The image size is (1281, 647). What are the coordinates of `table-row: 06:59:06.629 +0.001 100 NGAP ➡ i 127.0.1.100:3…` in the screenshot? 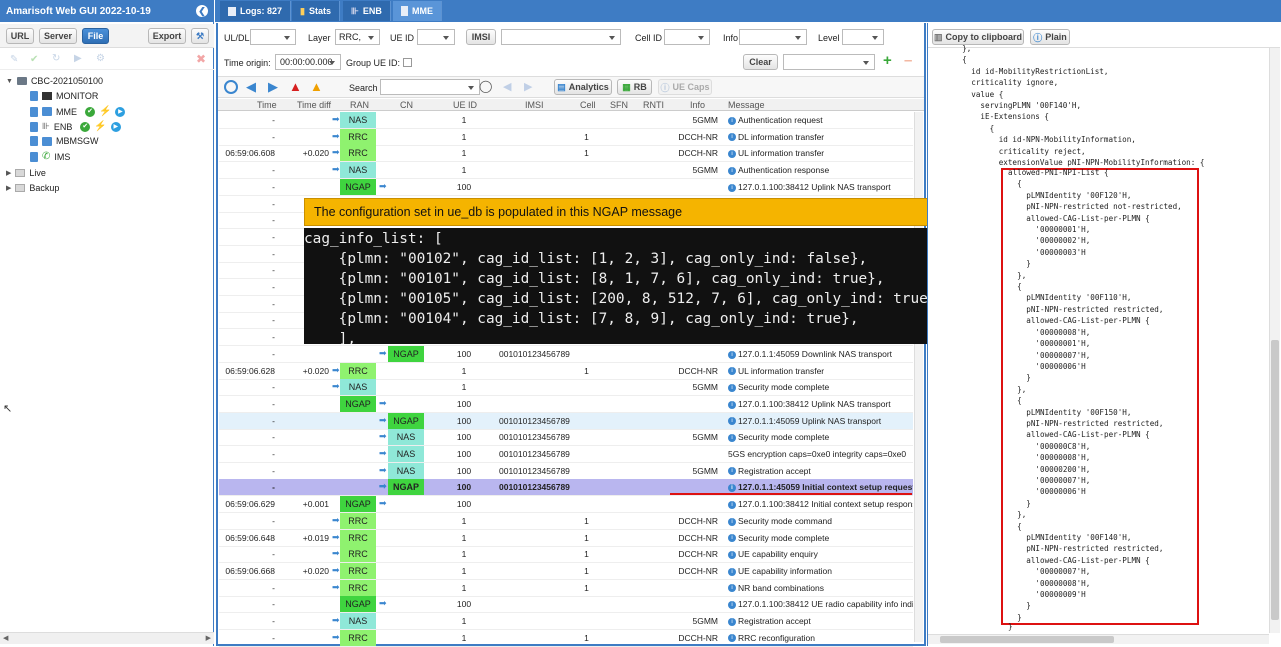 It's located at (566, 505).